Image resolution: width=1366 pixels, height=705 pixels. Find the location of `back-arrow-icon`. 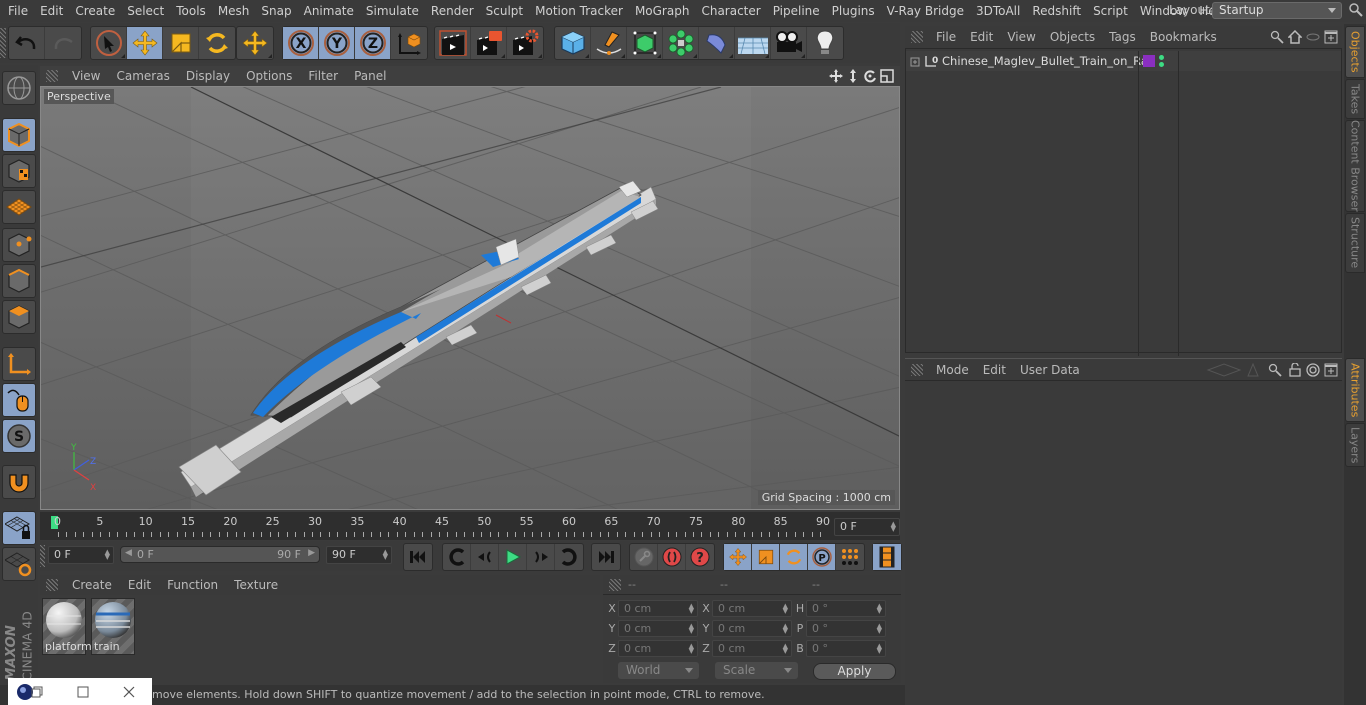

back-arrow-icon is located at coordinates (1224, 369).